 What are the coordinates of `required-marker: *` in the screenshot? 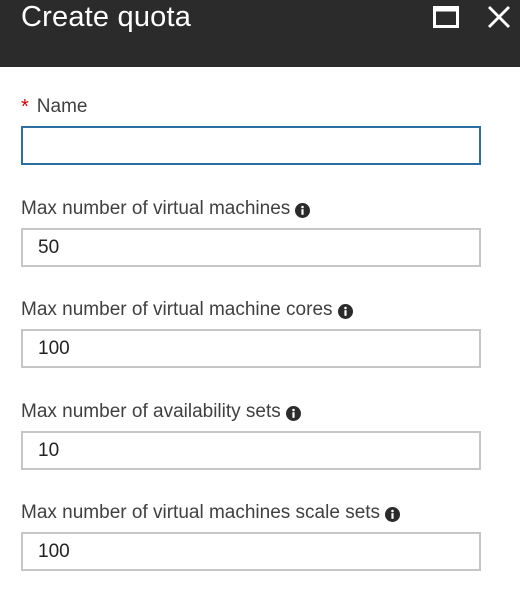 It's located at (25, 107).